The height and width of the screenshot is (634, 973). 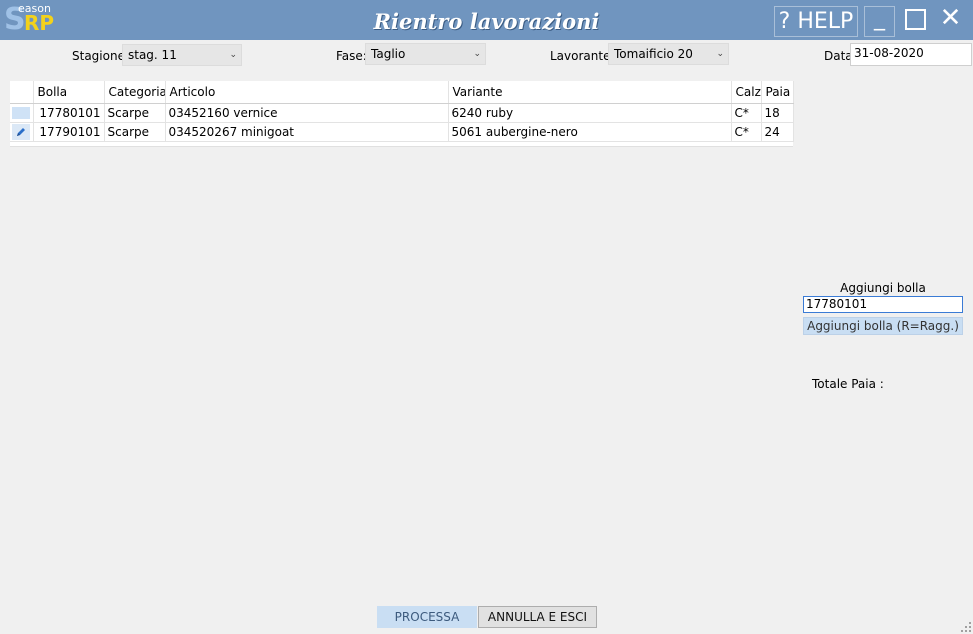 I want to click on maximize-icon, so click(x=915, y=19).